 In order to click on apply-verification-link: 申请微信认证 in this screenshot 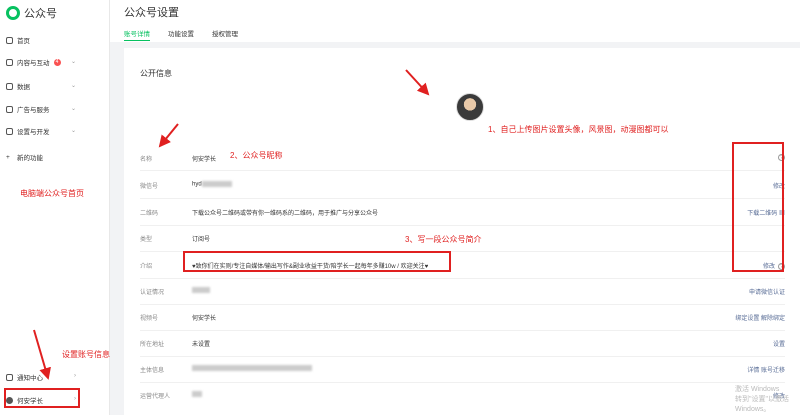, I will do `click(767, 291)`.